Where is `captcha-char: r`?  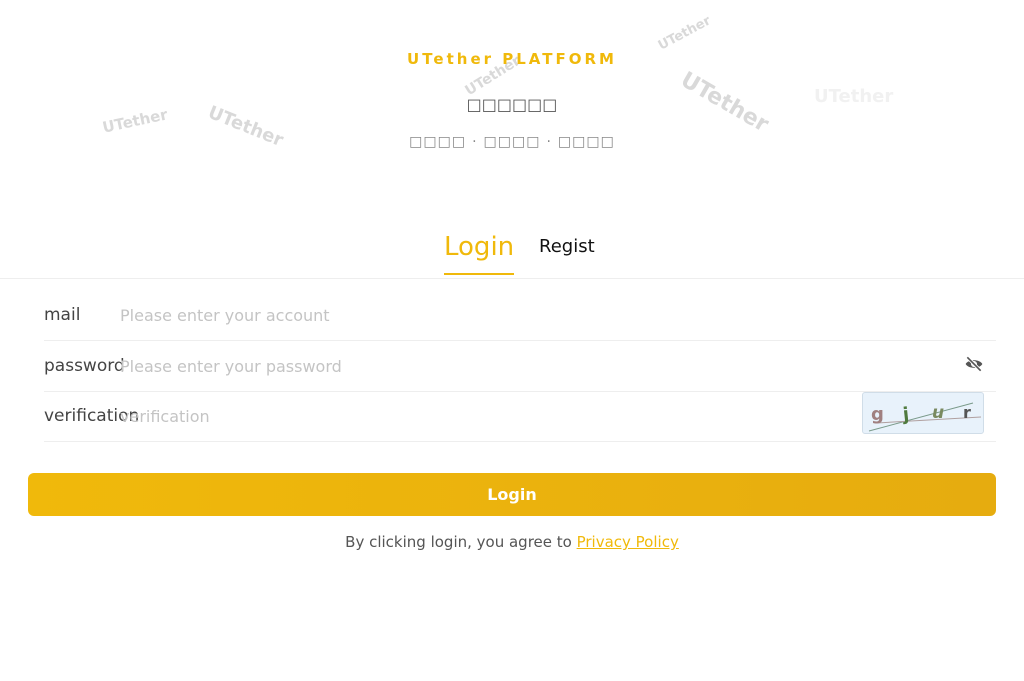
captcha-char: r is located at coordinates (967, 412).